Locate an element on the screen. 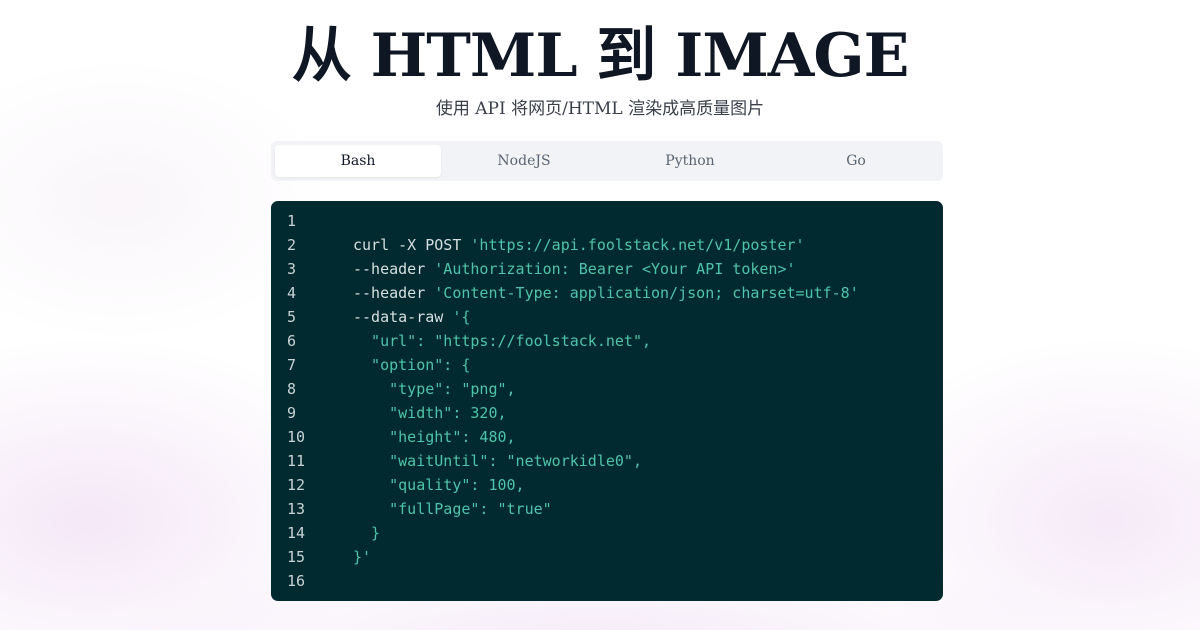 The image size is (1200, 630). line-number: 9 is located at coordinates (292, 413).